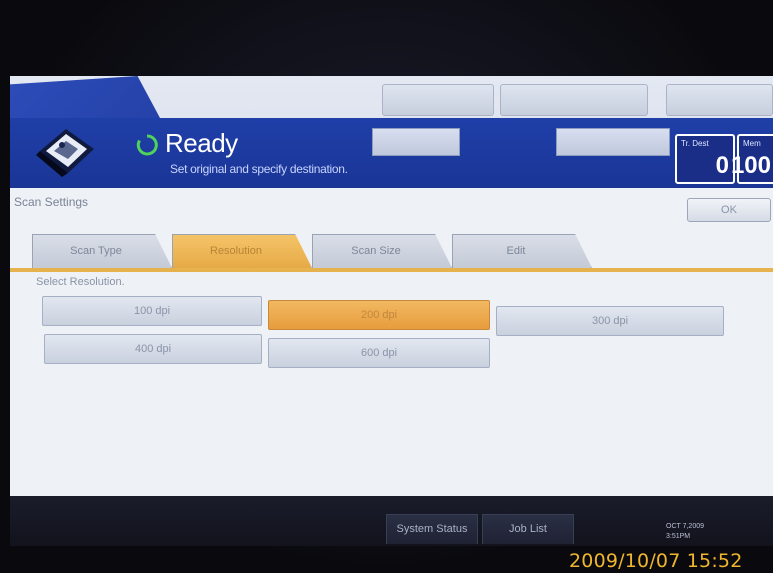 This screenshot has width=773, height=573. What do you see at coordinates (65, 153) in the screenshot?
I see `scanner-icon` at bounding box center [65, 153].